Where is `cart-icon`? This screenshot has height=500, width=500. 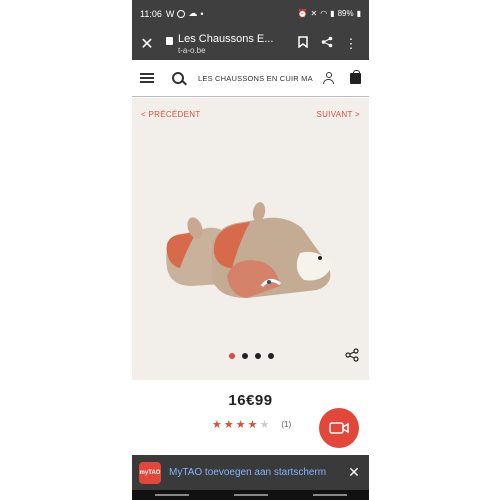
cart-icon is located at coordinates (355, 76).